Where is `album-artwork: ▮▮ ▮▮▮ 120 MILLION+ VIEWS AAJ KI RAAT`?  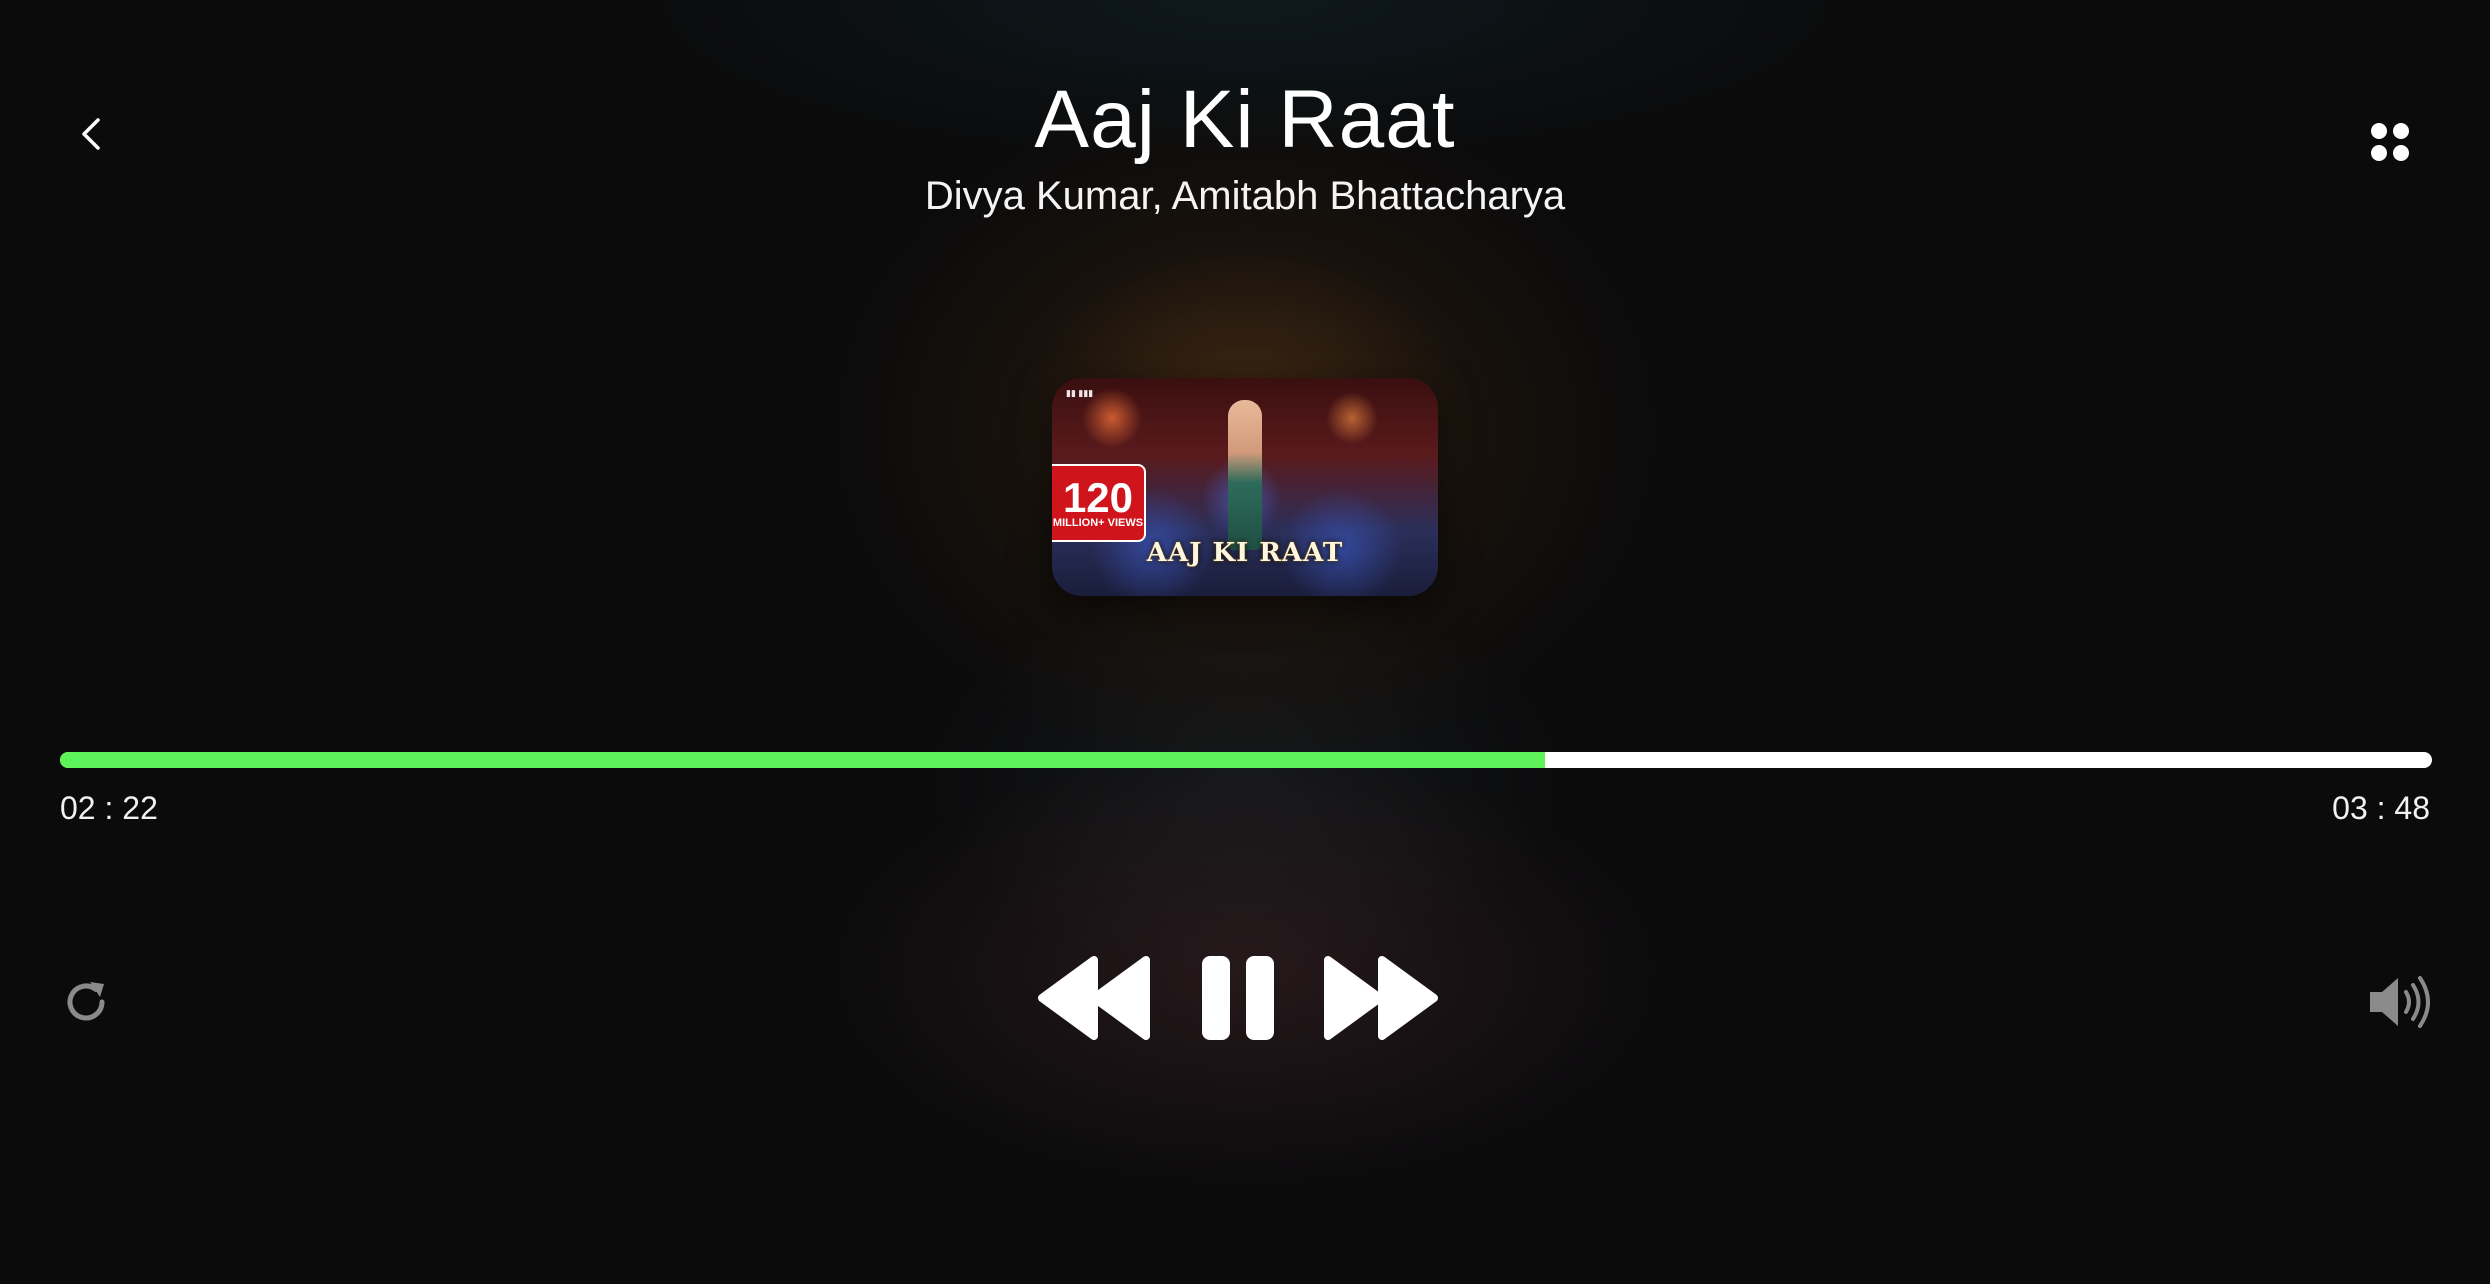 album-artwork: ▮▮ ▮▮▮ 120 MILLION+ VIEWS AAJ KI RAAT is located at coordinates (1245, 487).